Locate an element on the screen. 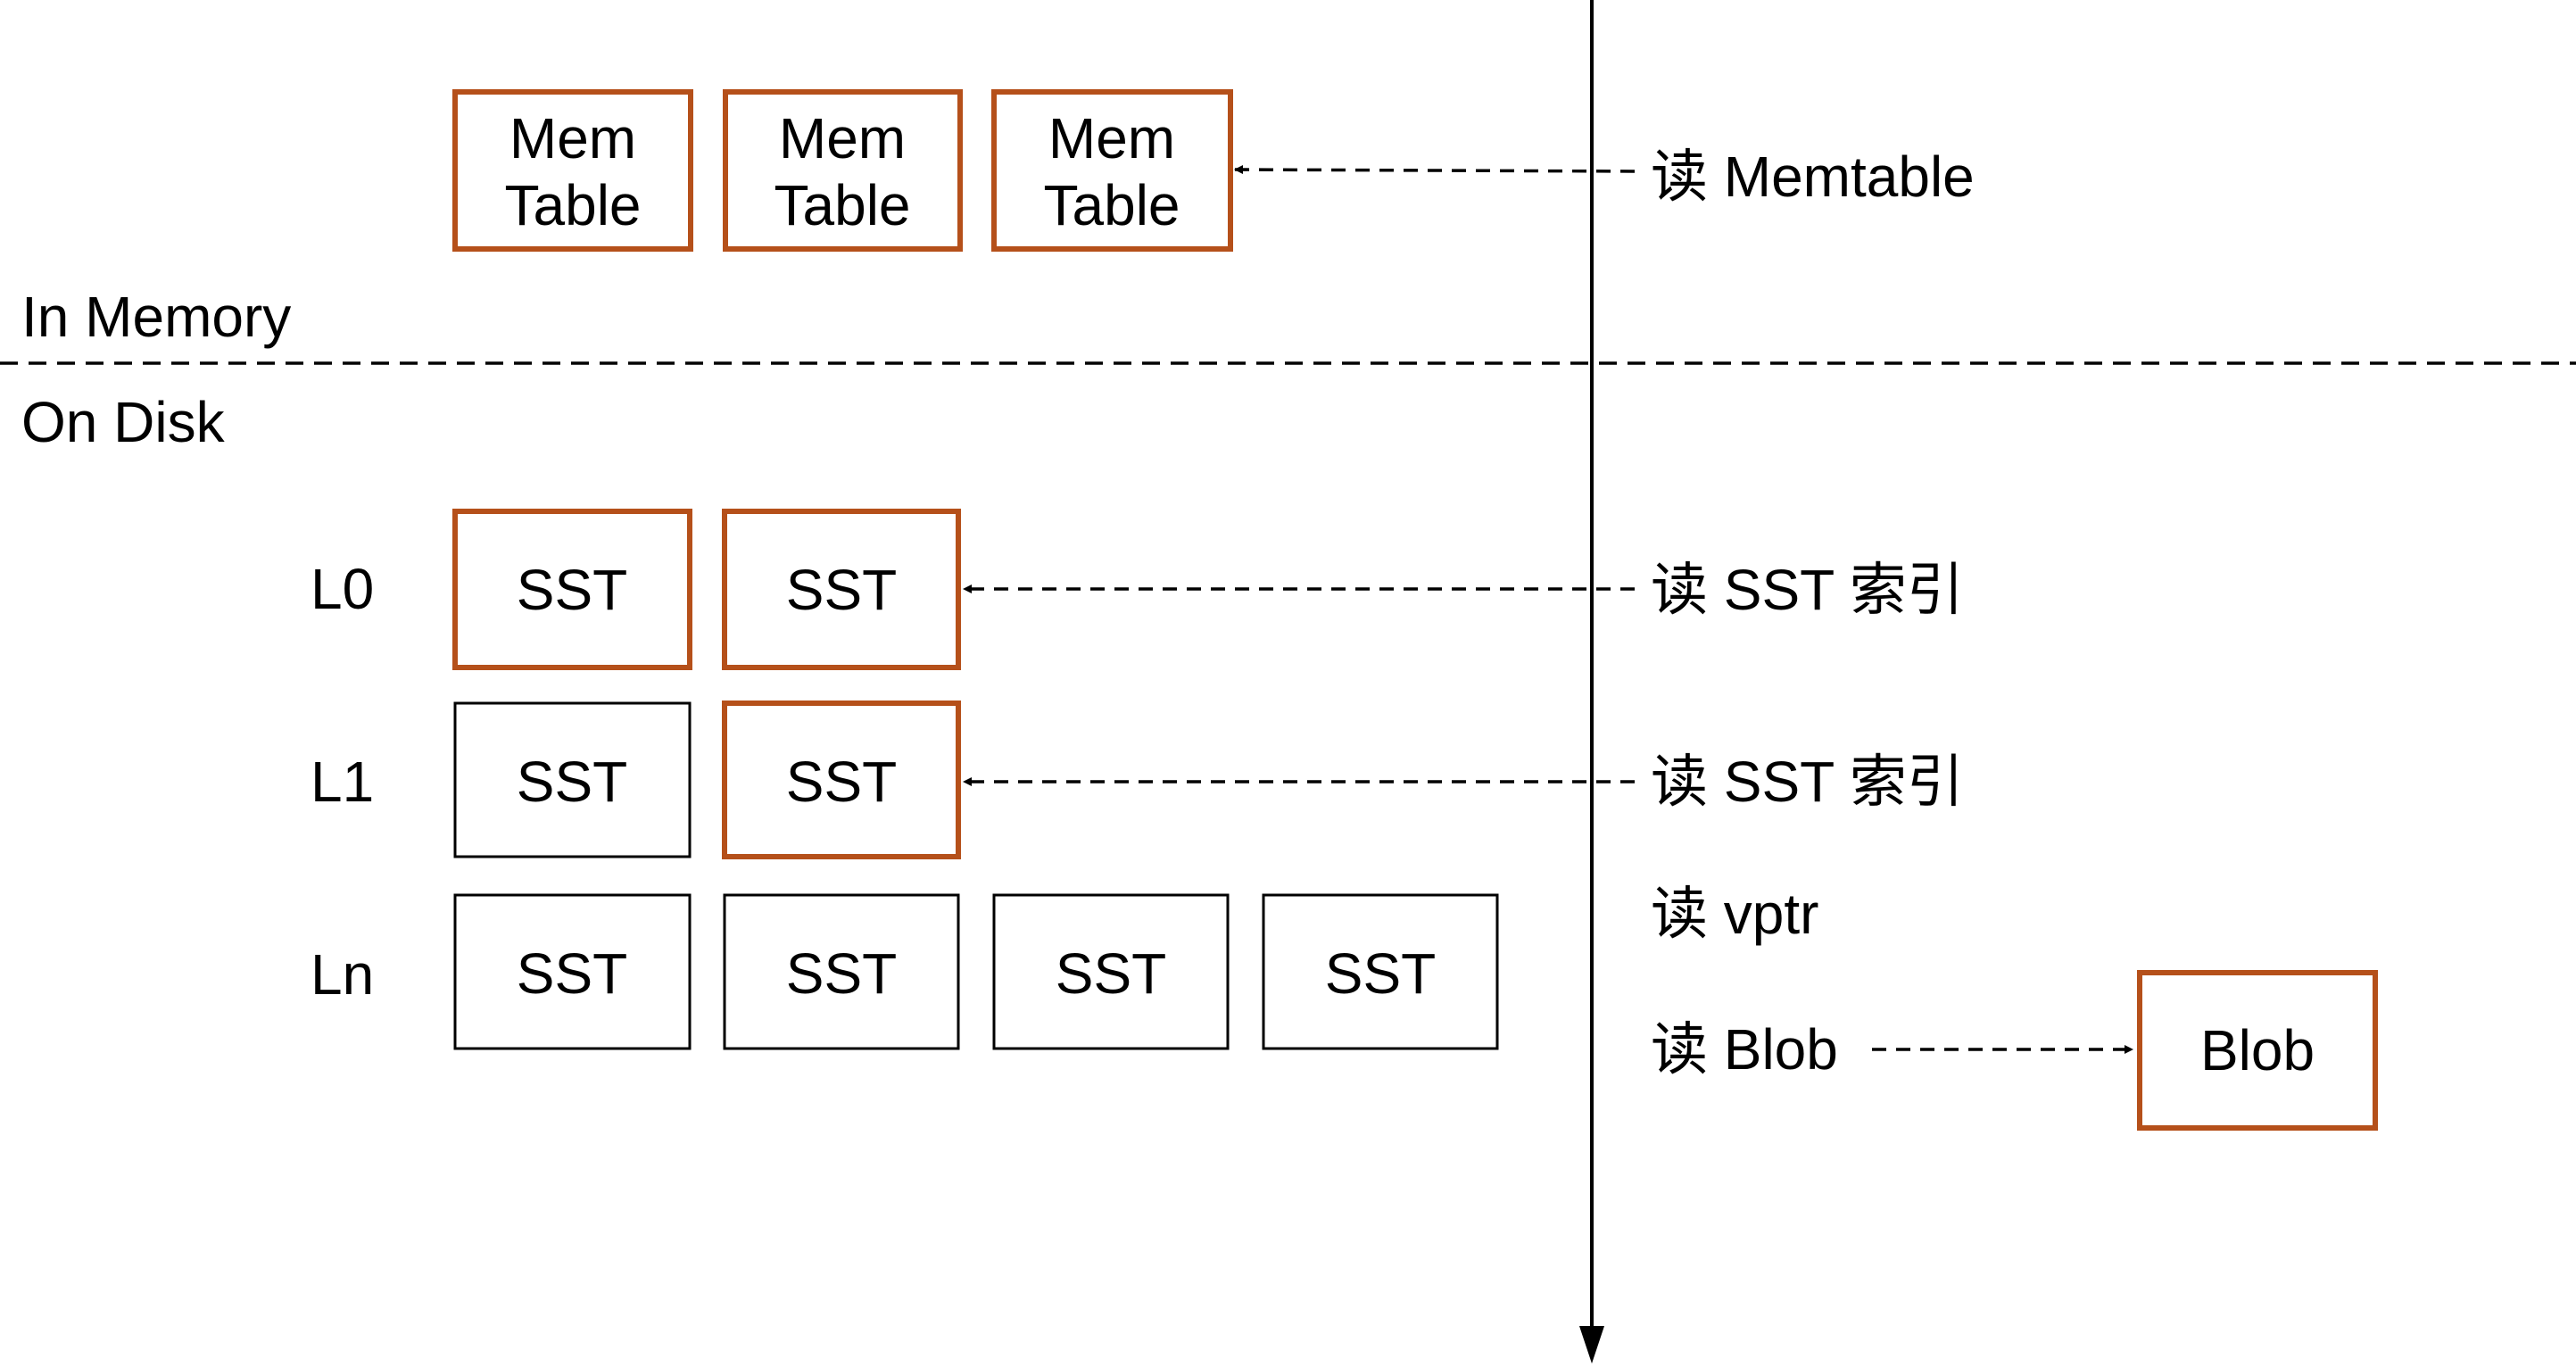 Image resolution: width=2576 pixels, height=1368 pixels. level-l1-row: SST SST is located at coordinates (707, 780).